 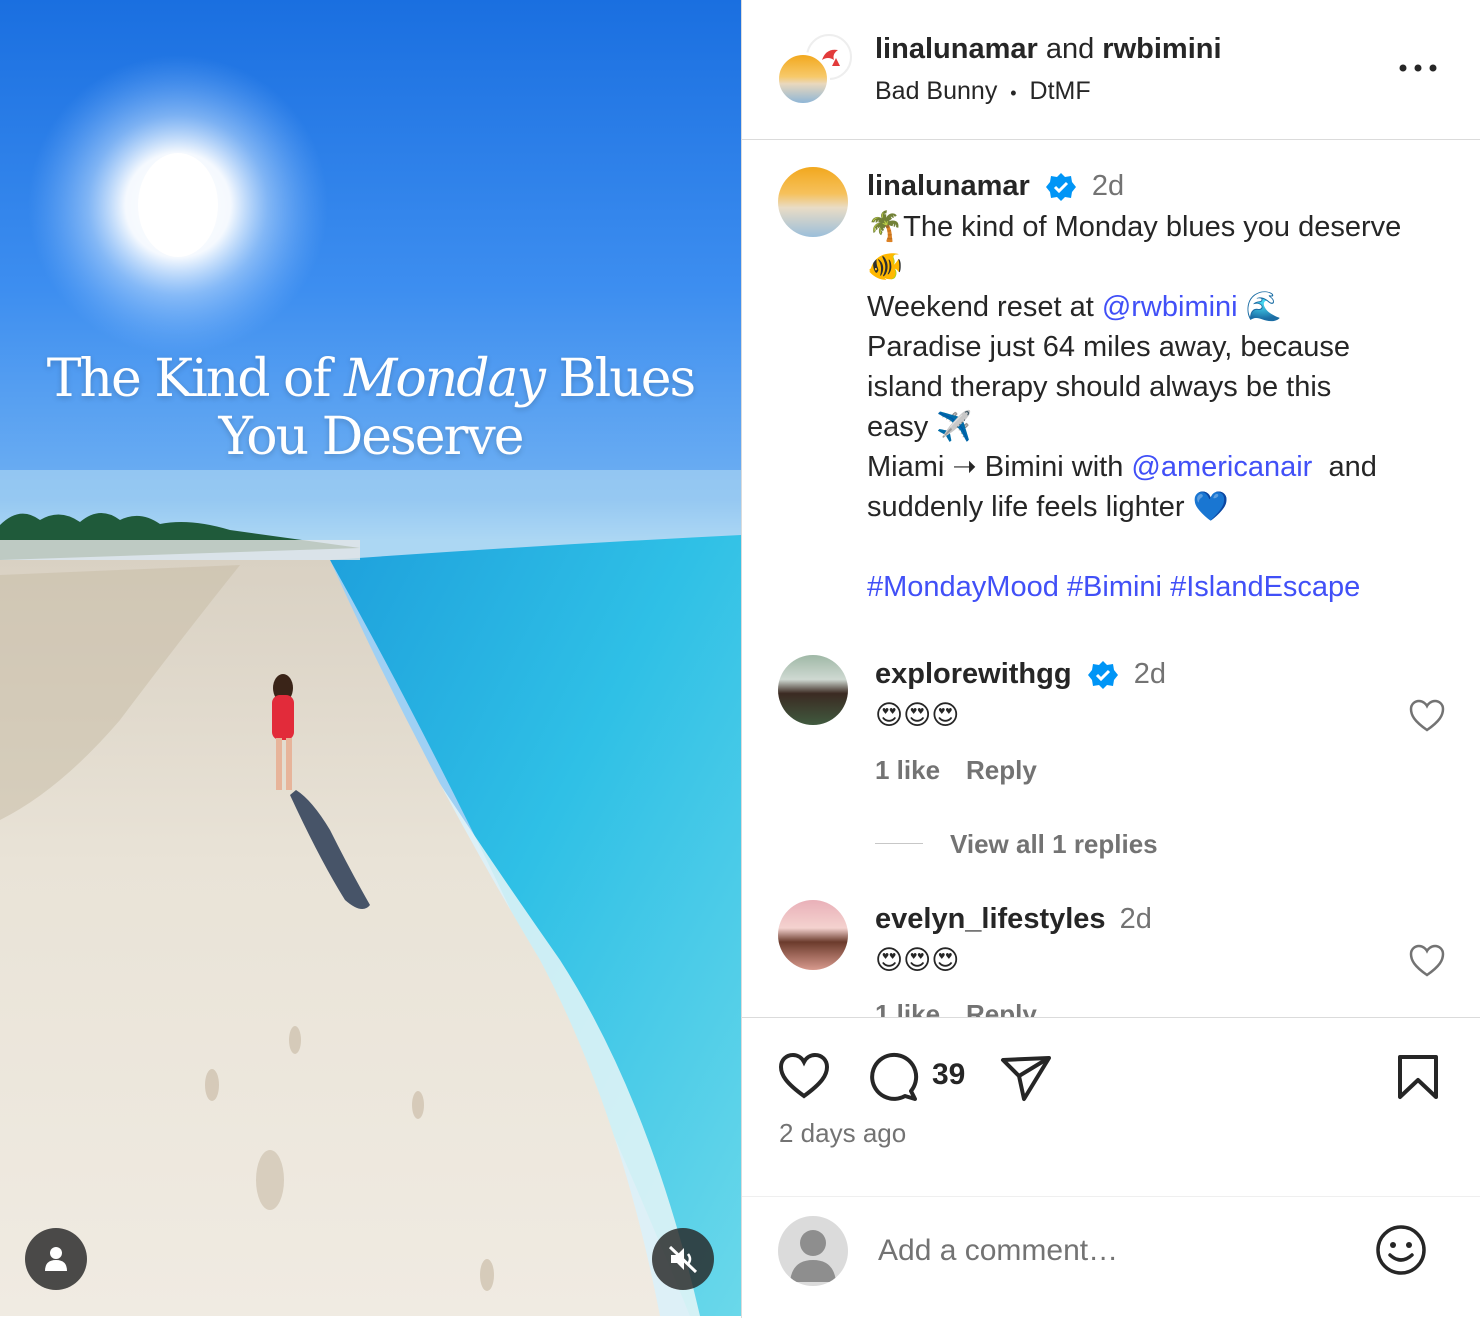 I want to click on caption-header: linalunamar 2d, so click(x=995, y=186).